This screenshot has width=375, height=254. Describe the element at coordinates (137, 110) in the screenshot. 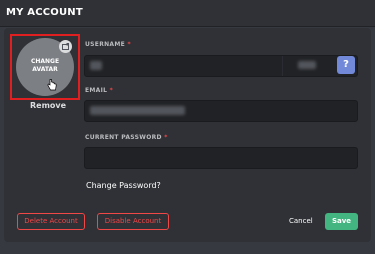

I see `redacted-email` at that location.